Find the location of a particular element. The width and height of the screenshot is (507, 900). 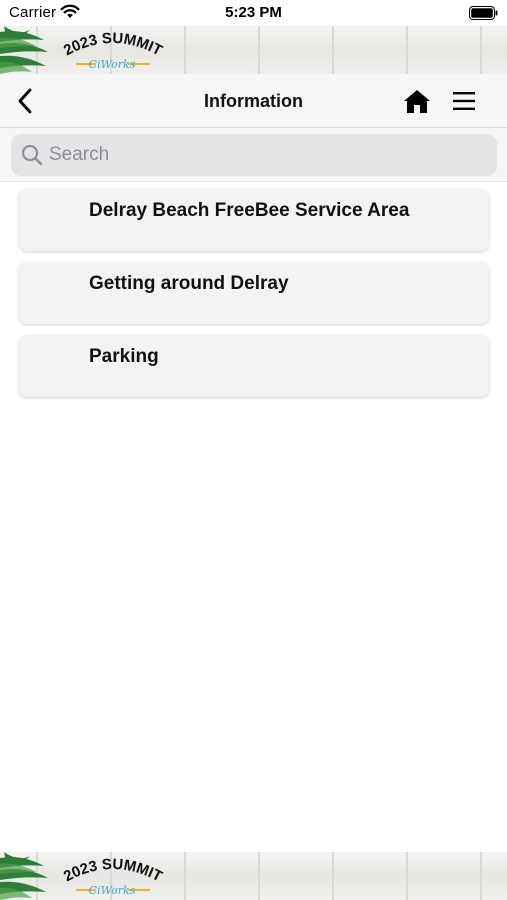

search-field is located at coordinates (254, 155).